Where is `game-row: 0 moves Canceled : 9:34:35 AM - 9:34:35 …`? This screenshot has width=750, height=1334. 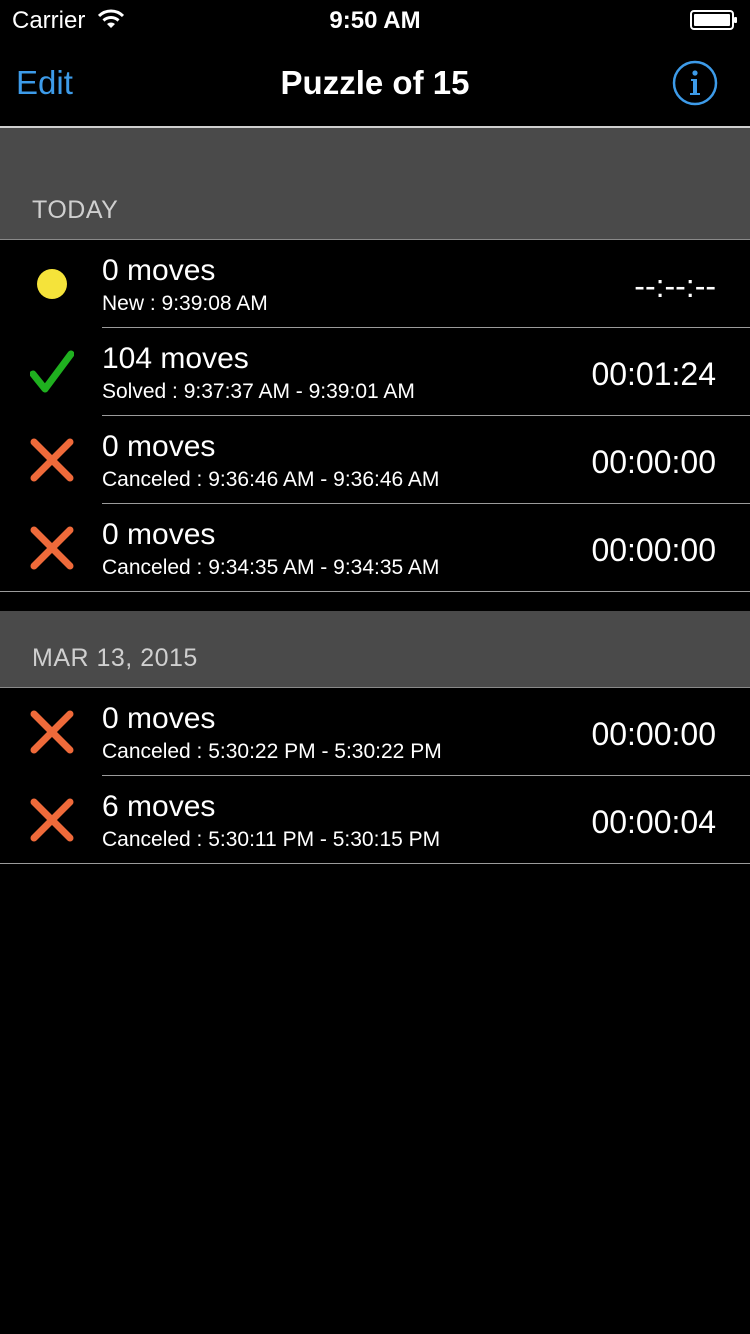
game-row: 0 moves Canceled : 9:34:35 AM - 9:34:35 … is located at coordinates (375, 548).